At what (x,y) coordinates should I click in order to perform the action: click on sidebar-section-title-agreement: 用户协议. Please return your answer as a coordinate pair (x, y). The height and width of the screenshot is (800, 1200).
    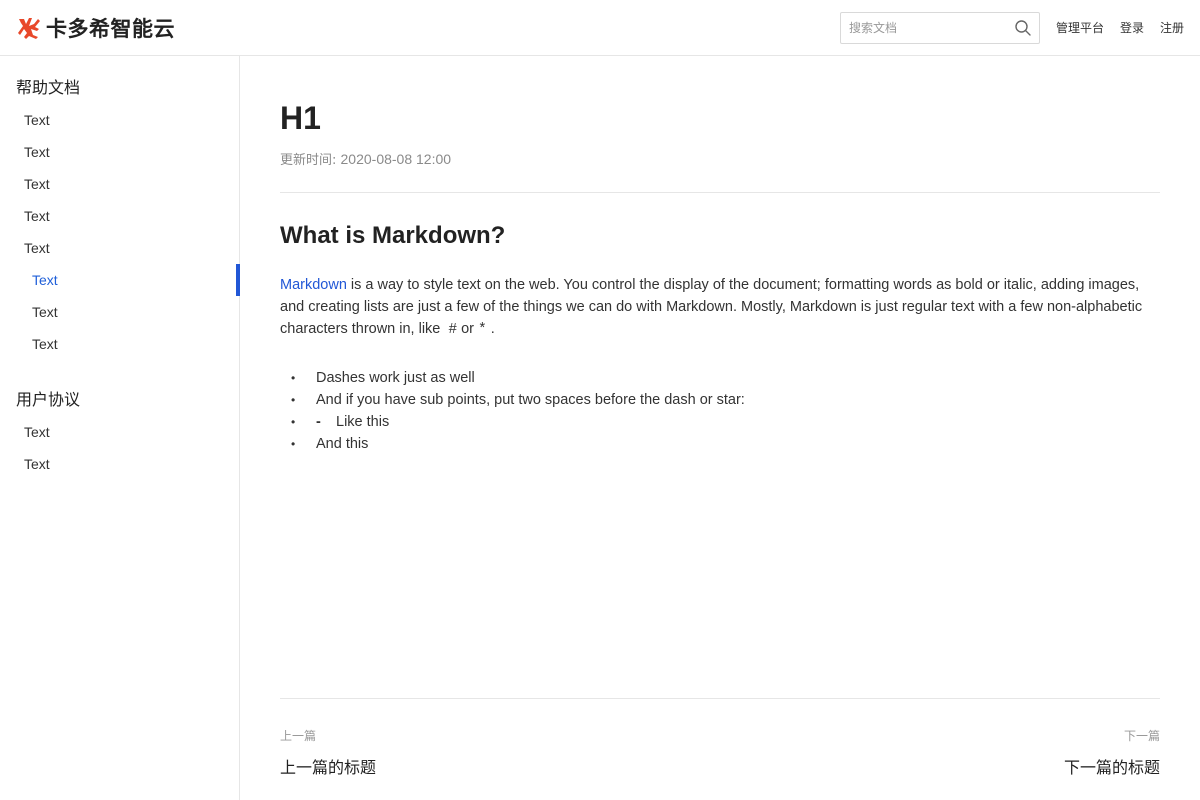
    Looking at the image, I should click on (48, 399).